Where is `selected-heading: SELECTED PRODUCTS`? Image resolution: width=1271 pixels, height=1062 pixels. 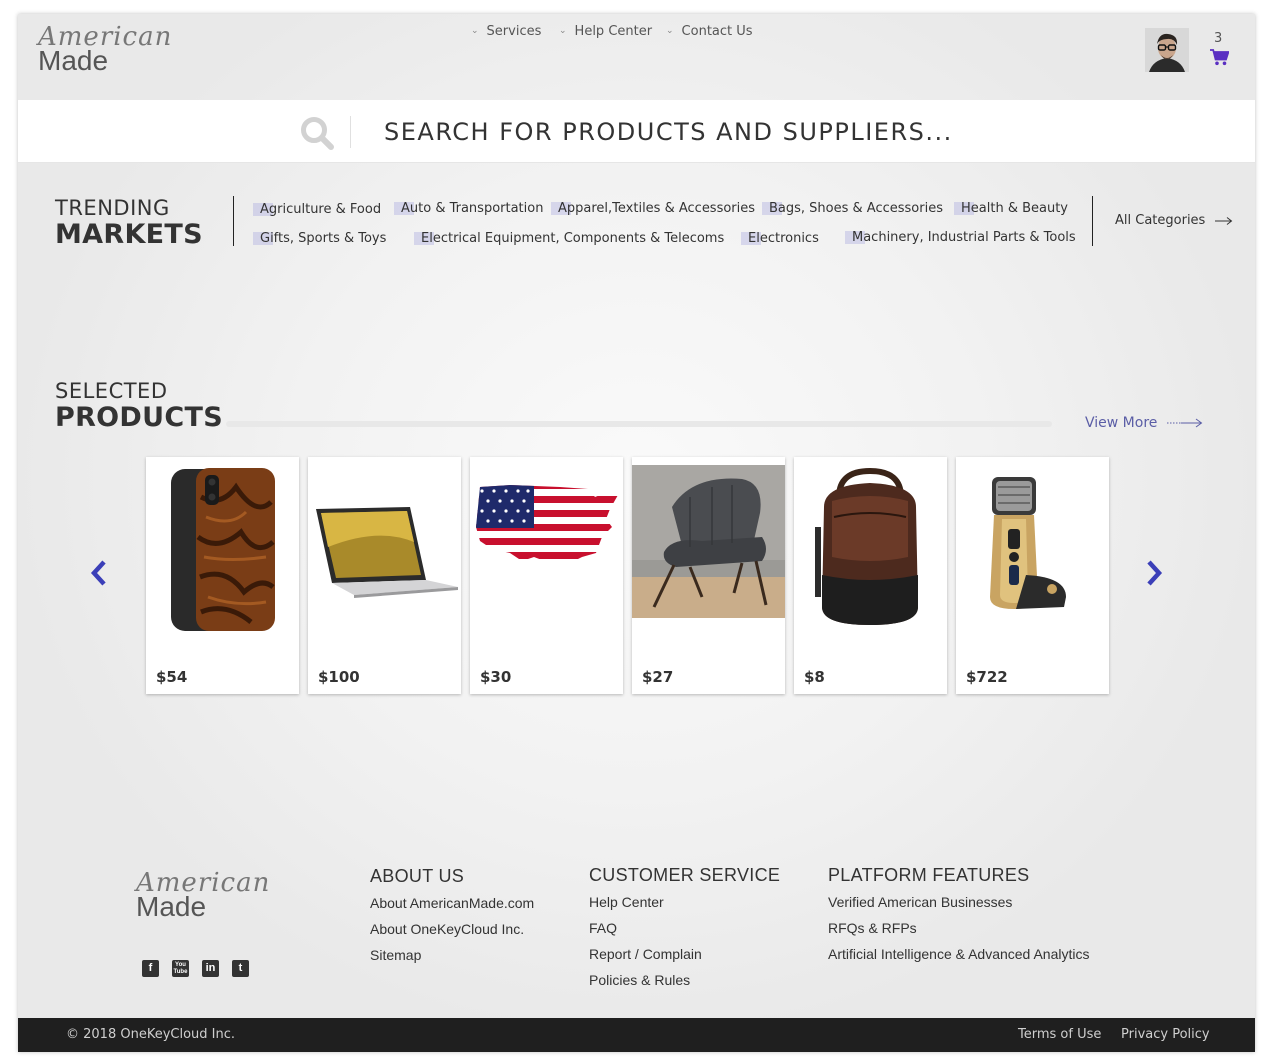 selected-heading: SELECTED PRODUCTS is located at coordinates (139, 406).